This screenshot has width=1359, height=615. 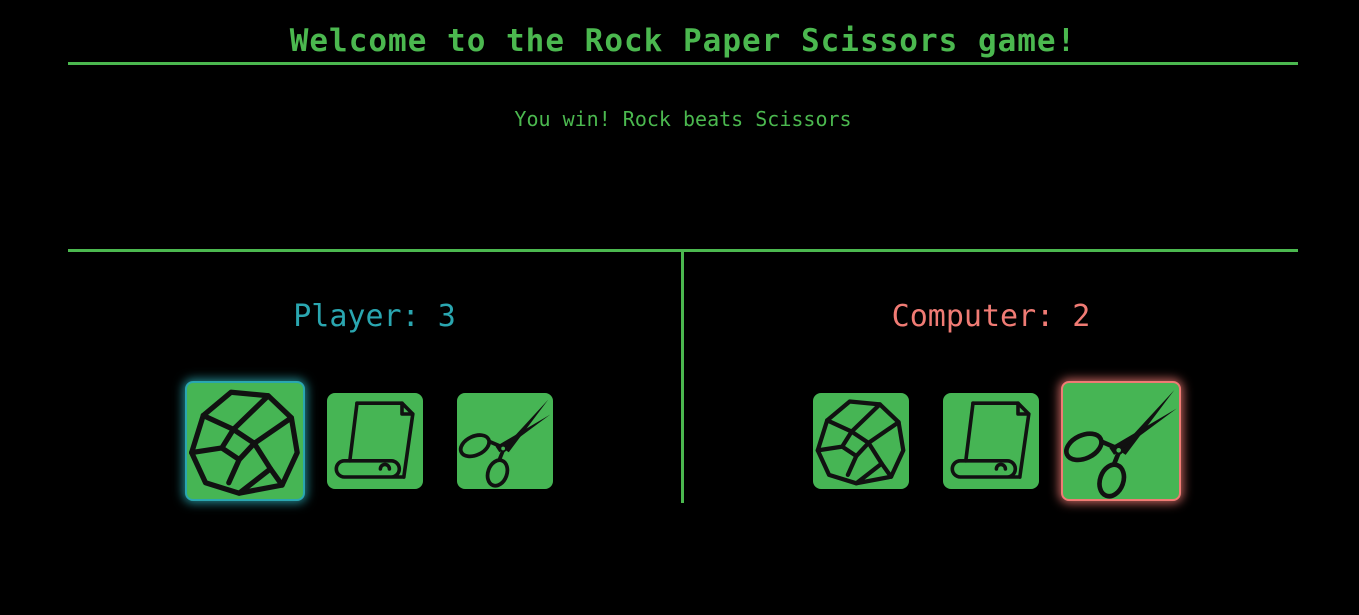 I want to click on player-paper-button, so click(x=375, y=441).